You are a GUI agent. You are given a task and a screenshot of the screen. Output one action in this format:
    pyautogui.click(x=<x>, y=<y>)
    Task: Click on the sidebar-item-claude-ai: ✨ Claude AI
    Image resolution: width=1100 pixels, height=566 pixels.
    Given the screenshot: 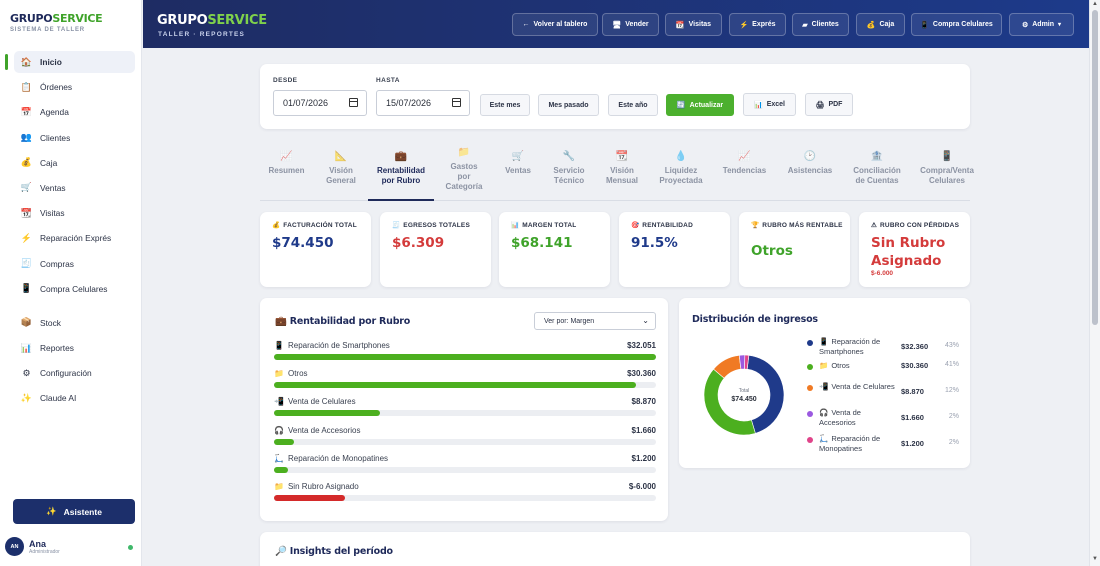 What is the action you would take?
    pyautogui.click(x=74, y=398)
    